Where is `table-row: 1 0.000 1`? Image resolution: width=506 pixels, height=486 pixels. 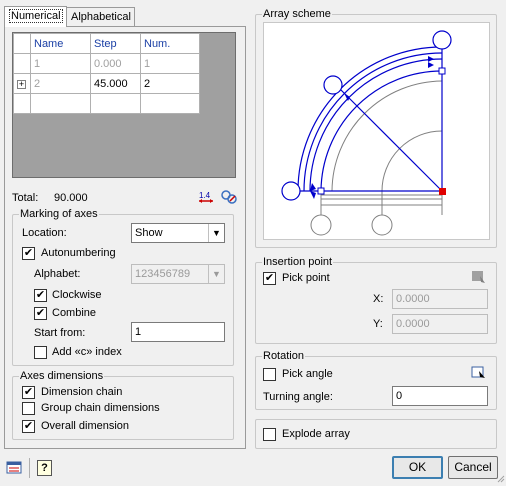 table-row: 1 0.000 1 is located at coordinates (106, 63).